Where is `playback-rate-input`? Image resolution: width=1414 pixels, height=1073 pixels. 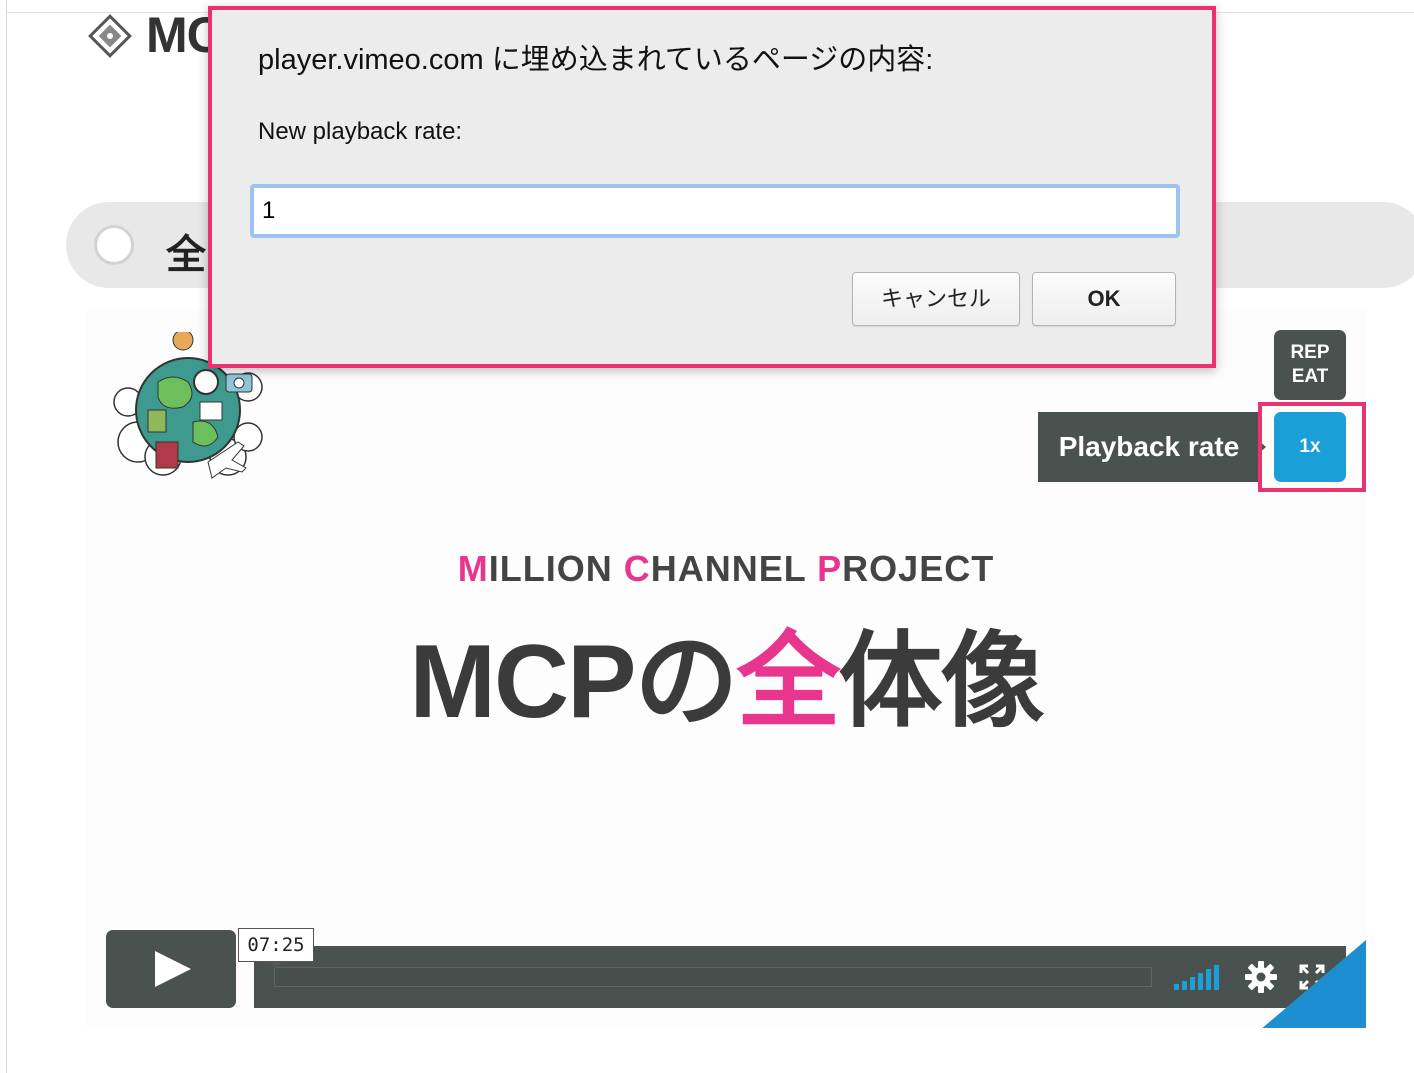
playback-rate-input is located at coordinates (715, 211).